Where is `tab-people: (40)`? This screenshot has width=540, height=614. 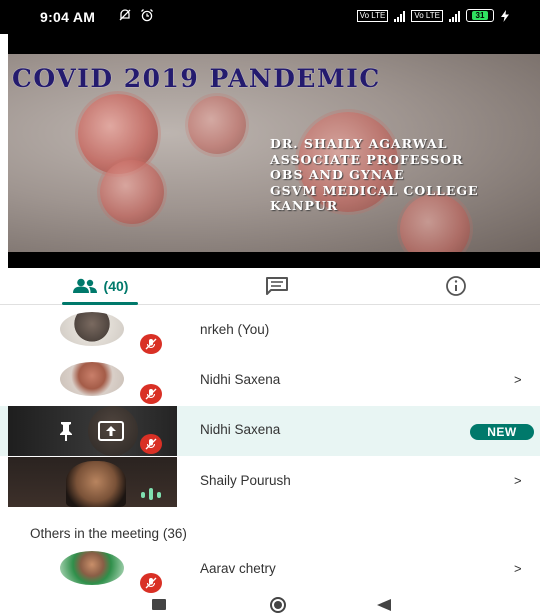
tab-people: (40) is located at coordinates (100, 286).